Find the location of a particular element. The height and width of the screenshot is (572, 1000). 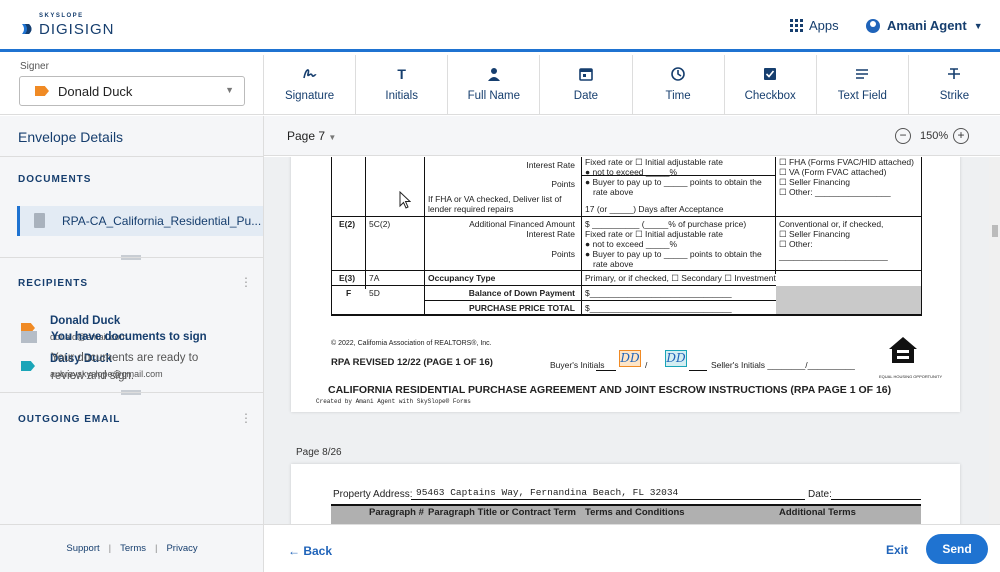

recipients-section-title: RECIPIENTS is located at coordinates (53, 283).